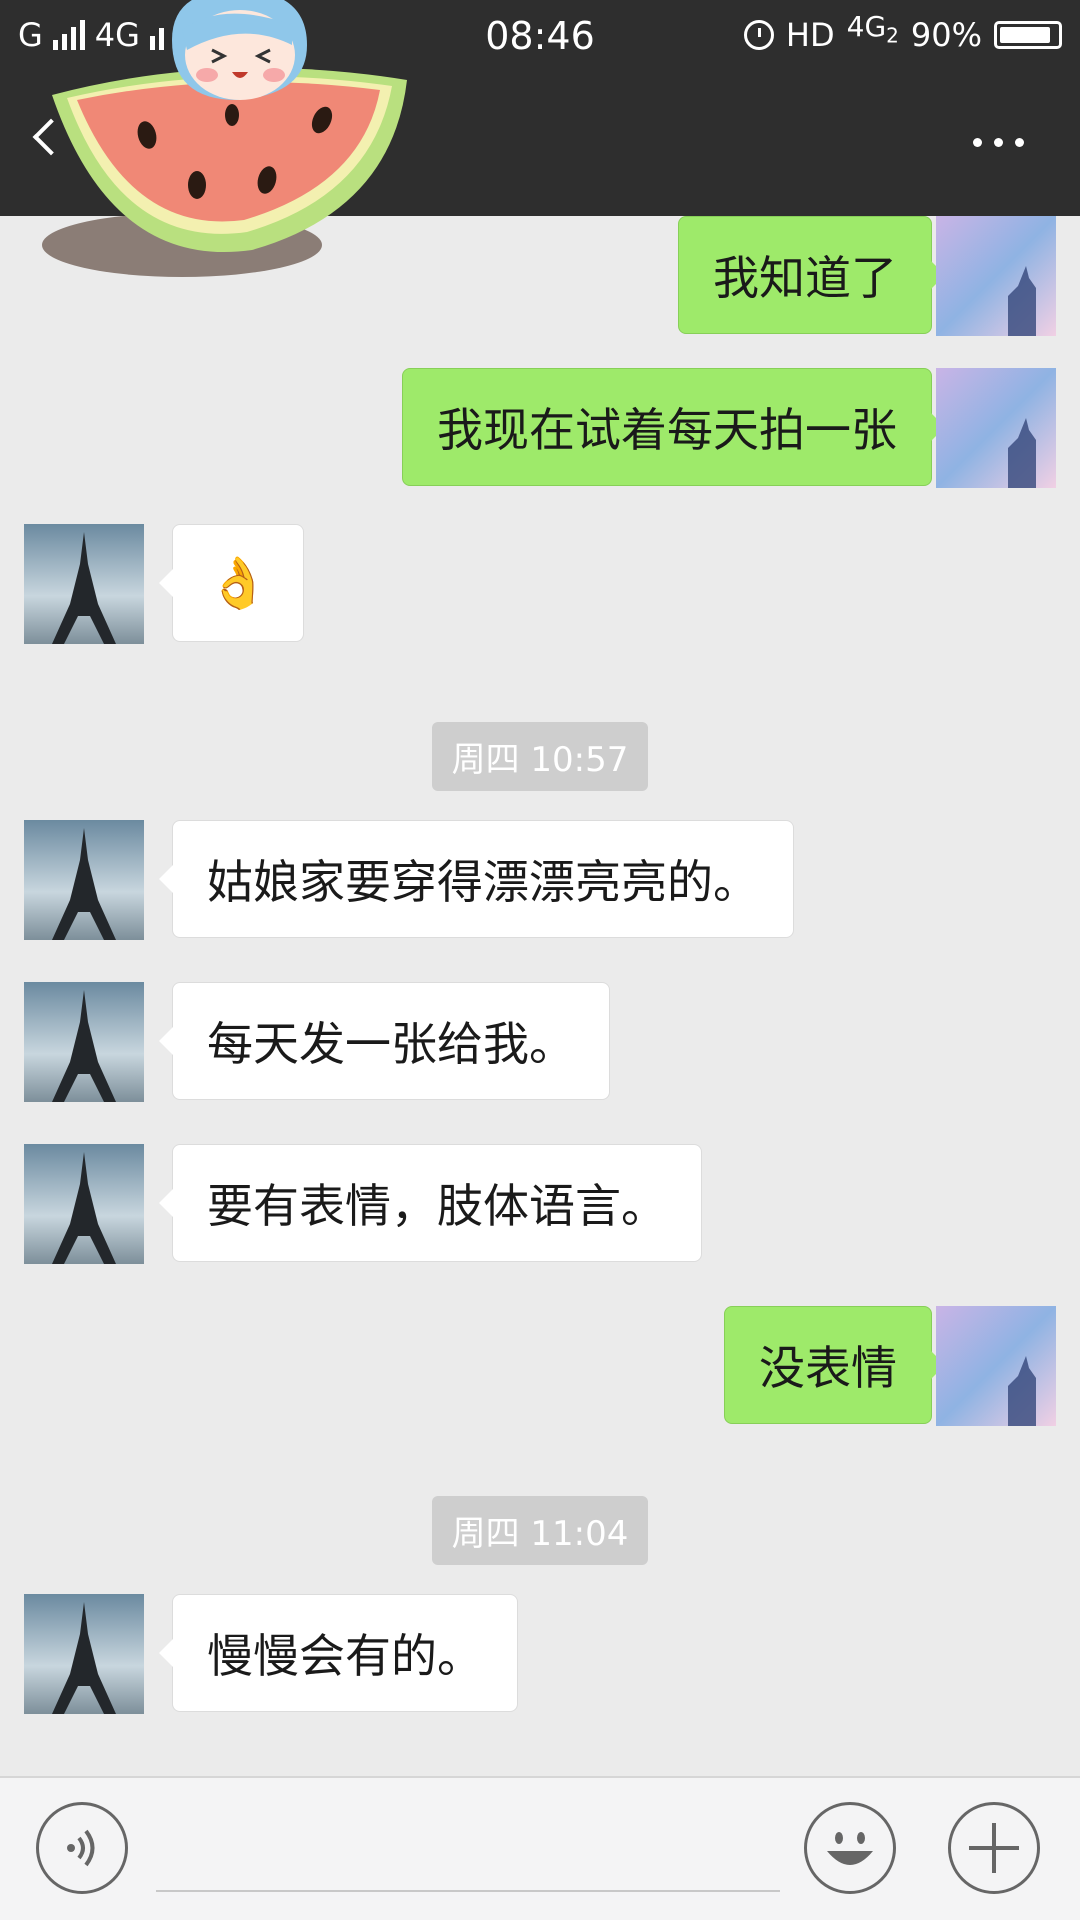 This screenshot has height=1920, width=1080. What do you see at coordinates (1028, 35) in the screenshot?
I see `battery-icon` at bounding box center [1028, 35].